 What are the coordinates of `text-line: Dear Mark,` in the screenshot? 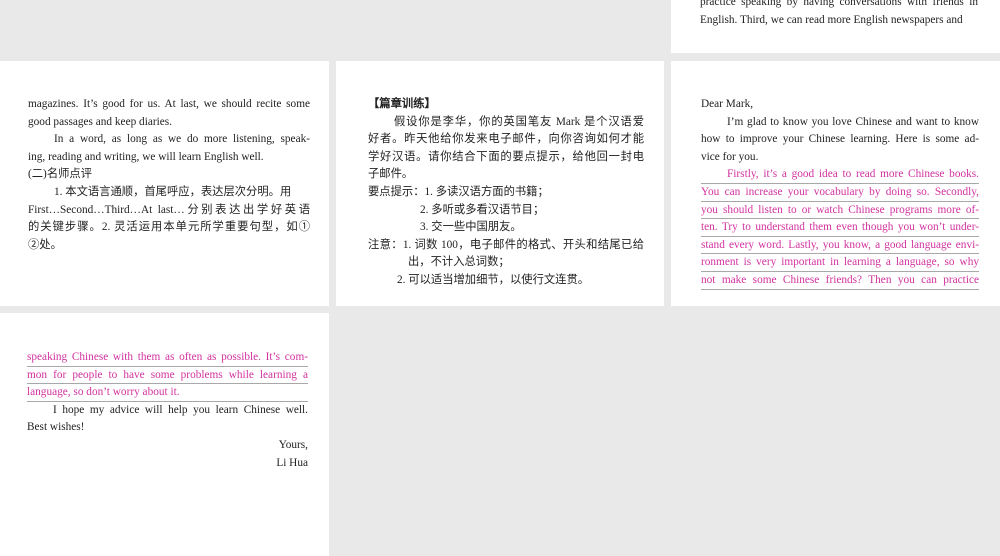 It's located at (727, 104).